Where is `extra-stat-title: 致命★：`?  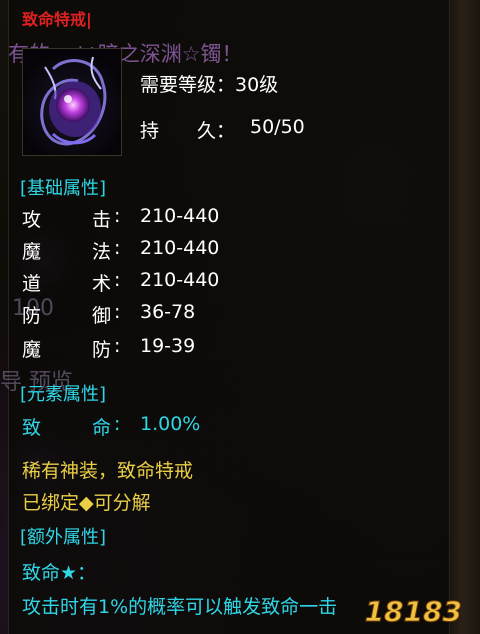
extra-stat-title: 致命★： is located at coordinates (59, 573).